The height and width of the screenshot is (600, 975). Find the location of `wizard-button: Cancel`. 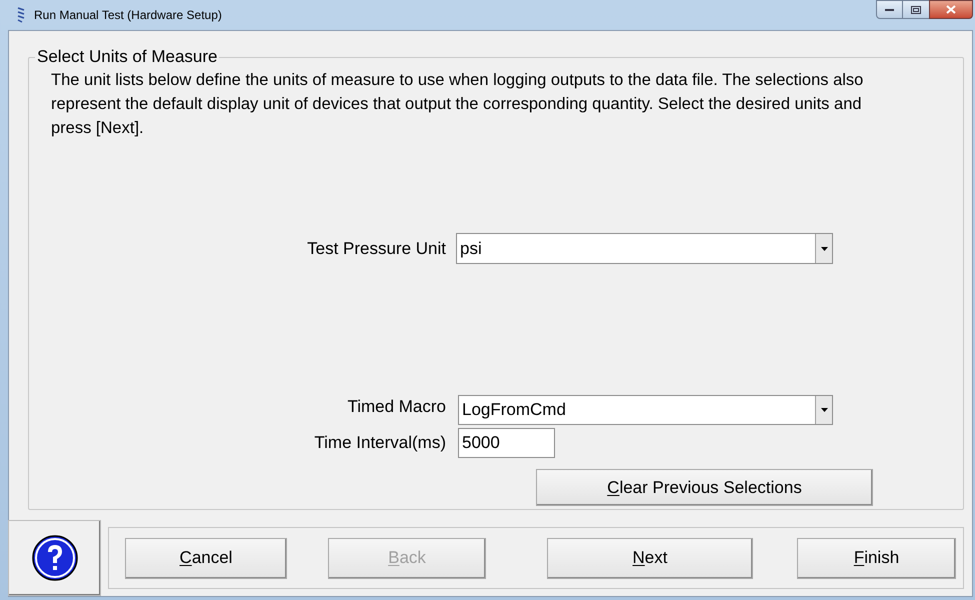

wizard-button: Cancel is located at coordinates (206, 558).